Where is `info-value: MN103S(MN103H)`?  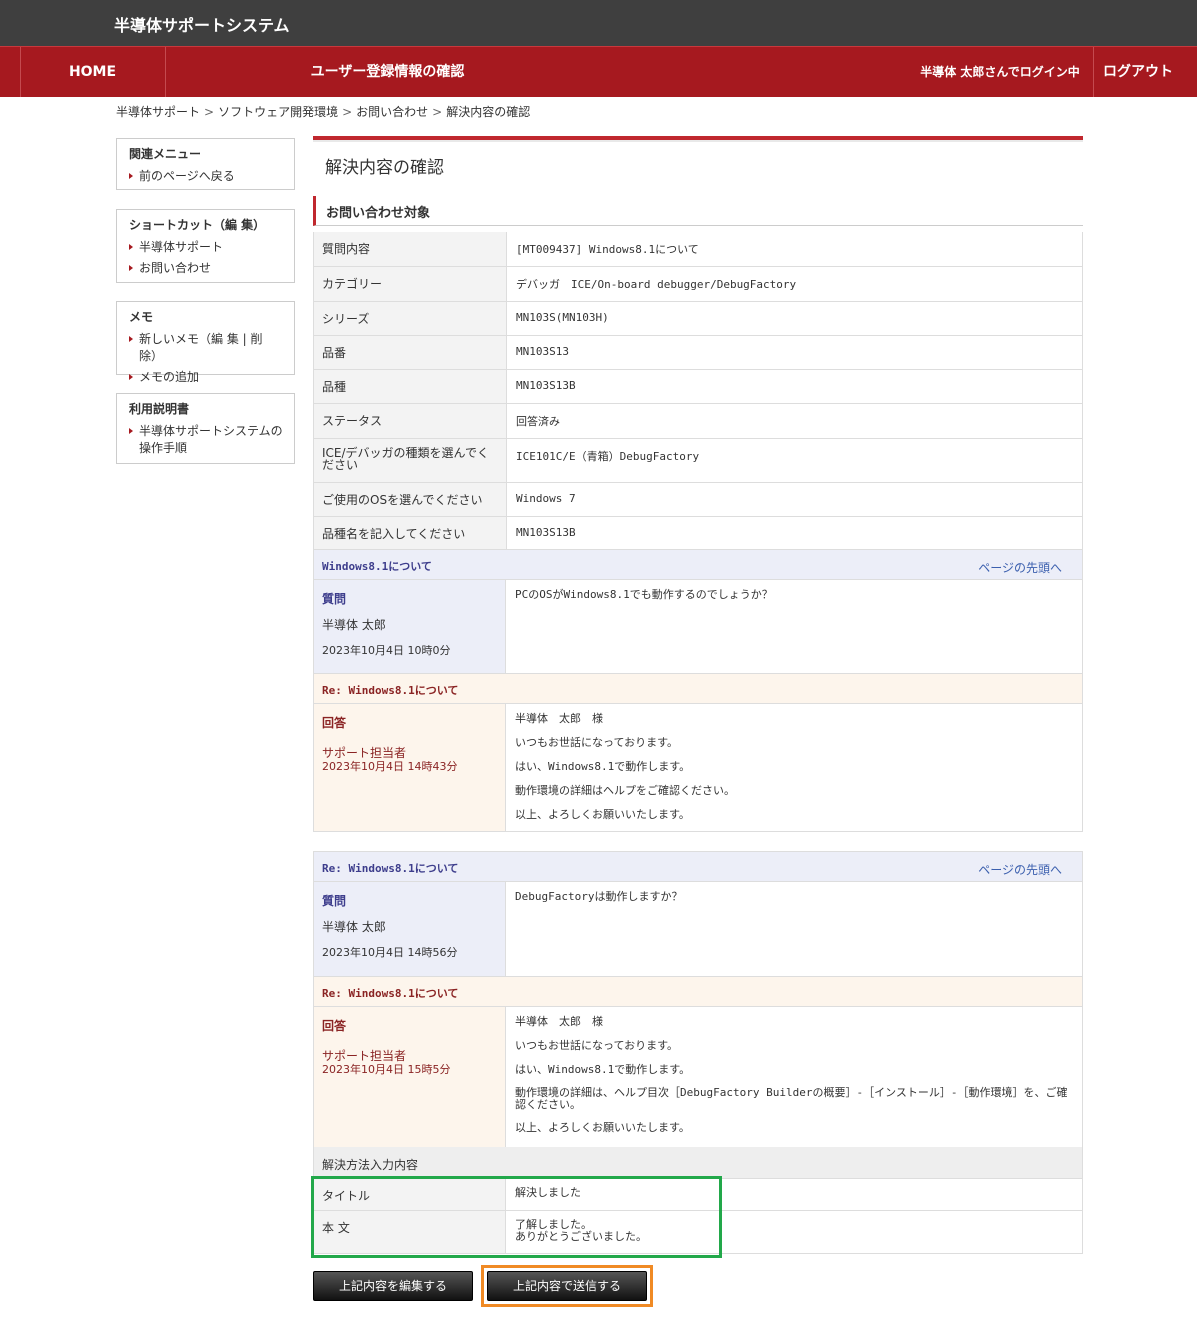
info-value: MN103S(MN103H) is located at coordinates (794, 318).